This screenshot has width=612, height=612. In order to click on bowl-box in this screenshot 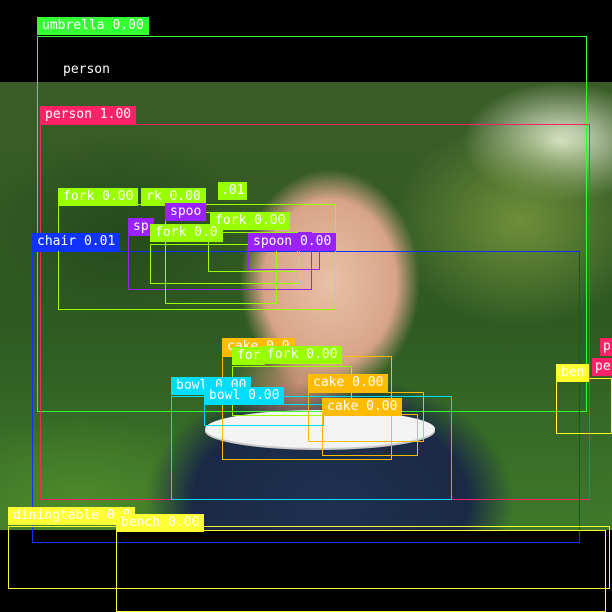, I will do `click(264, 415)`.